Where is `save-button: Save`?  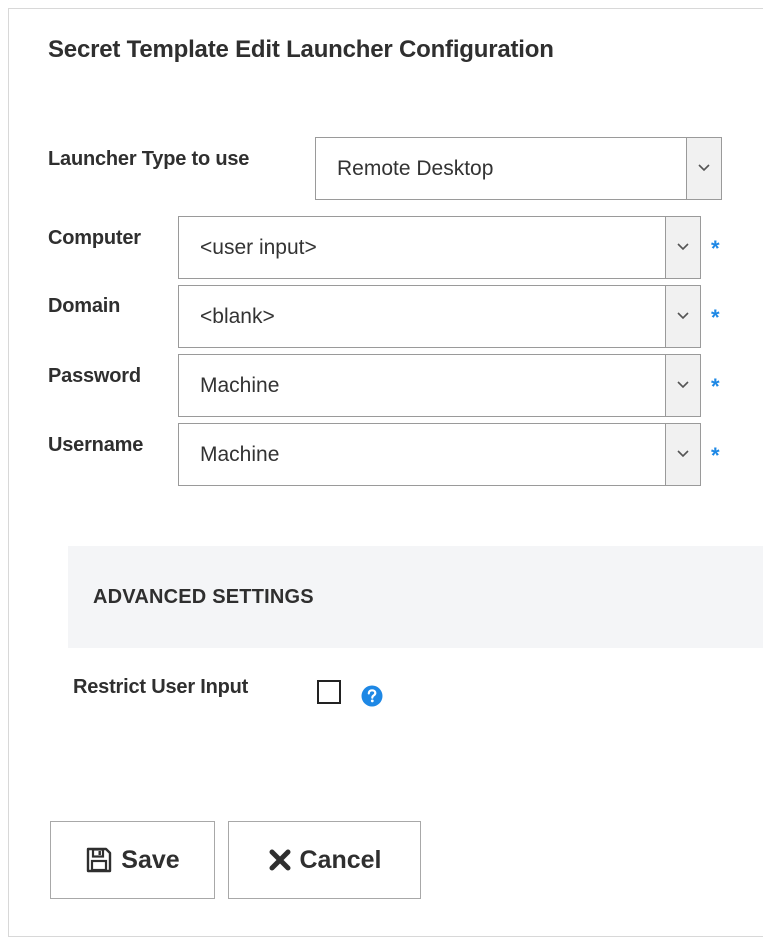
save-button: Save is located at coordinates (132, 860).